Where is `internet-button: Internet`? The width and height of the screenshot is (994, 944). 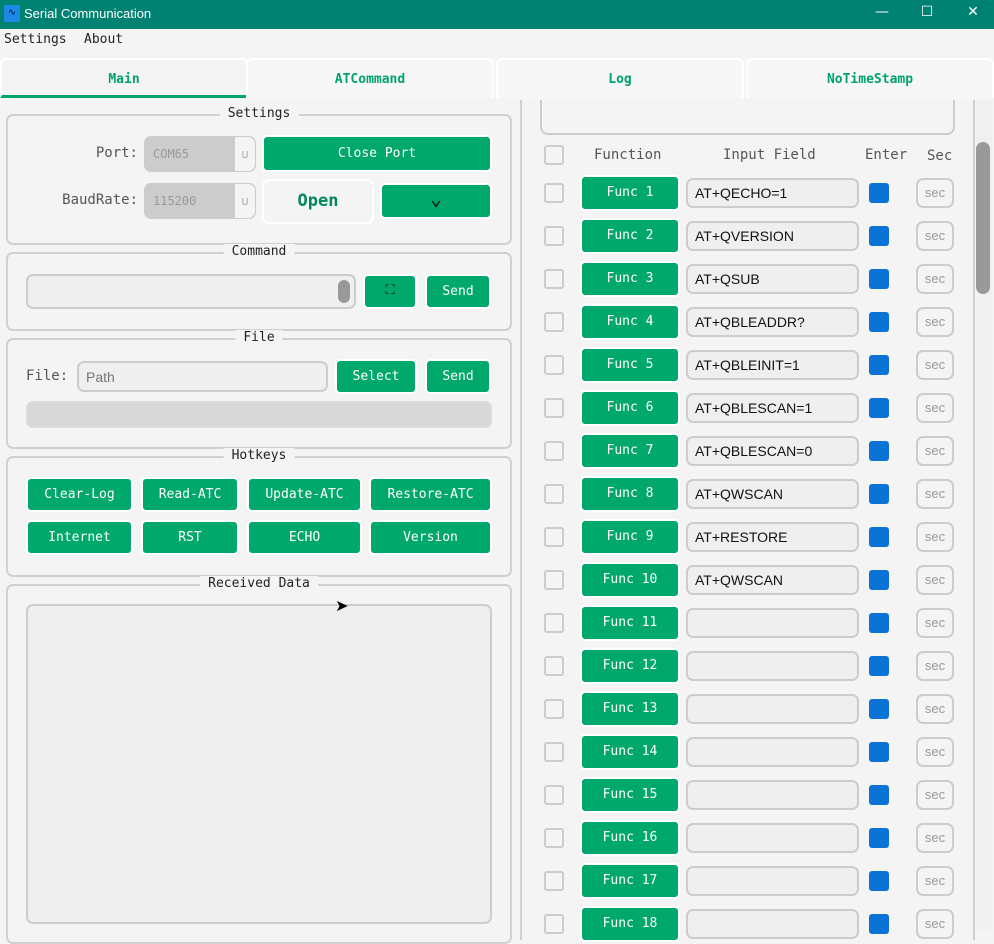 internet-button: Internet is located at coordinates (79, 537).